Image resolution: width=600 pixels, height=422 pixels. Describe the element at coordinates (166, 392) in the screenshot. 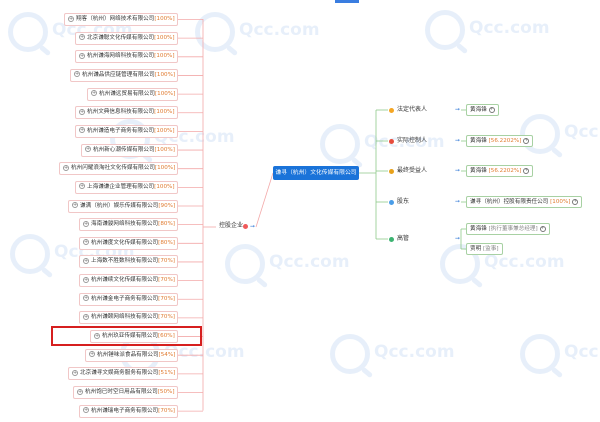

I see `share-percent: [50%]` at that location.